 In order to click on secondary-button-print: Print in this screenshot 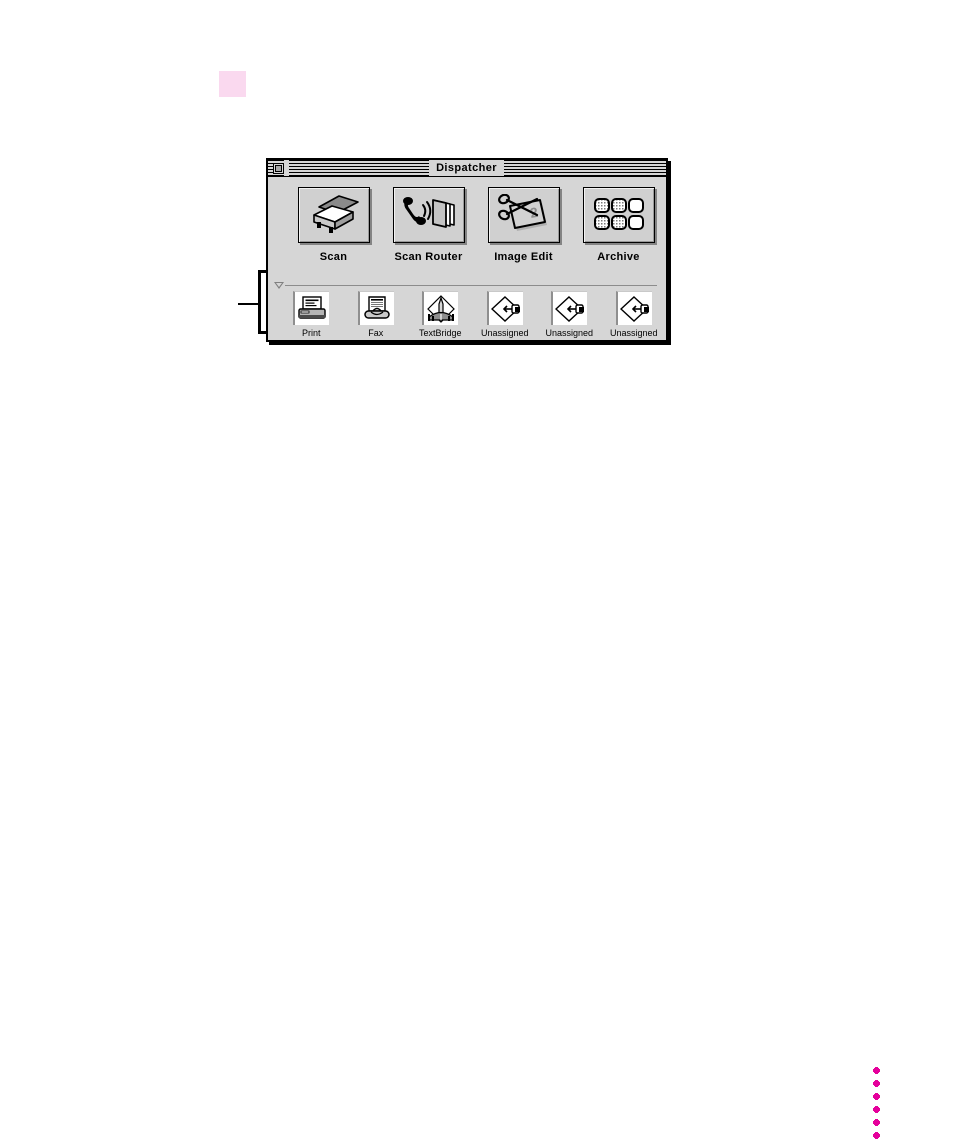, I will do `click(311, 320)`.